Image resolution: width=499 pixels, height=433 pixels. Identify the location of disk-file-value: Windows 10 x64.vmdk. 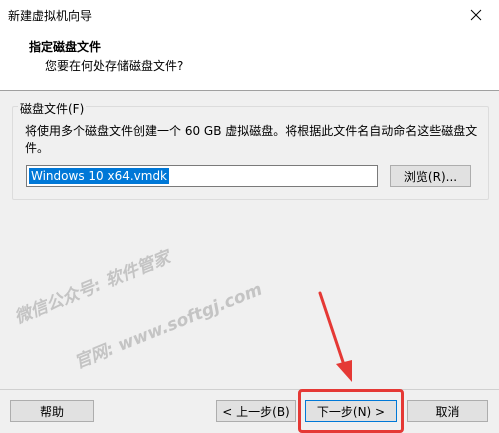
(99, 176).